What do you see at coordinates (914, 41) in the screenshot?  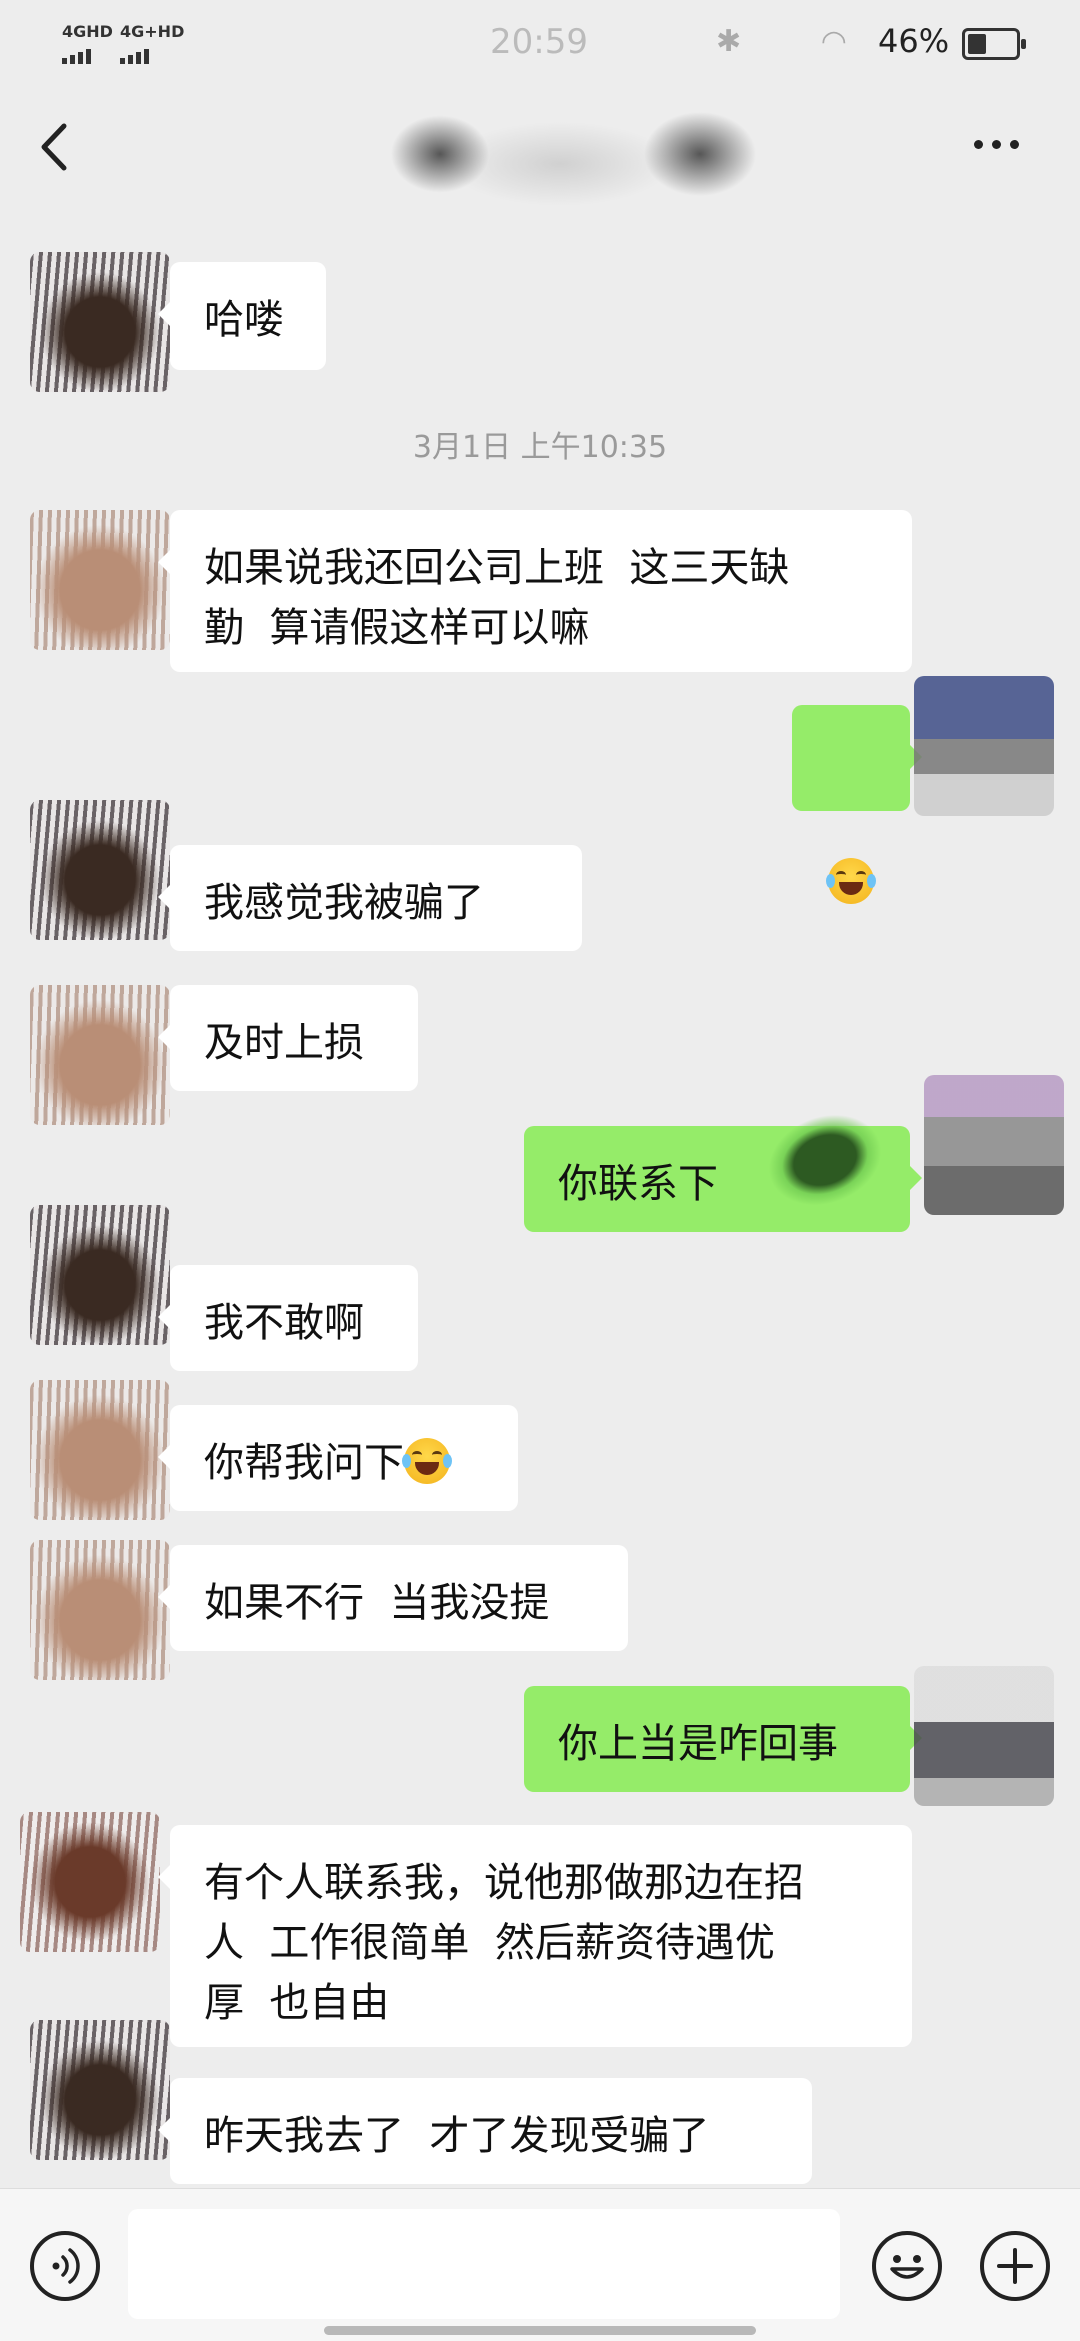 I see `battery-percent: 46%` at bounding box center [914, 41].